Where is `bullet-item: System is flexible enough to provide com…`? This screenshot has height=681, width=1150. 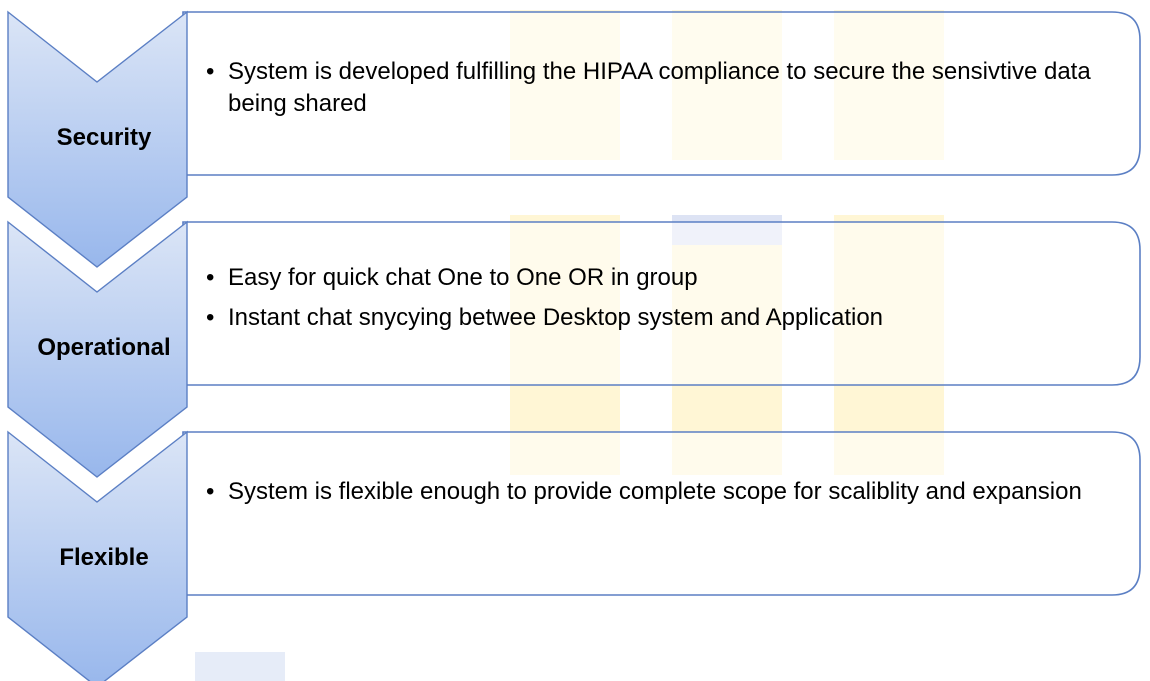
bullet-item: System is flexible enough to provide com… is located at coordinates (670, 492).